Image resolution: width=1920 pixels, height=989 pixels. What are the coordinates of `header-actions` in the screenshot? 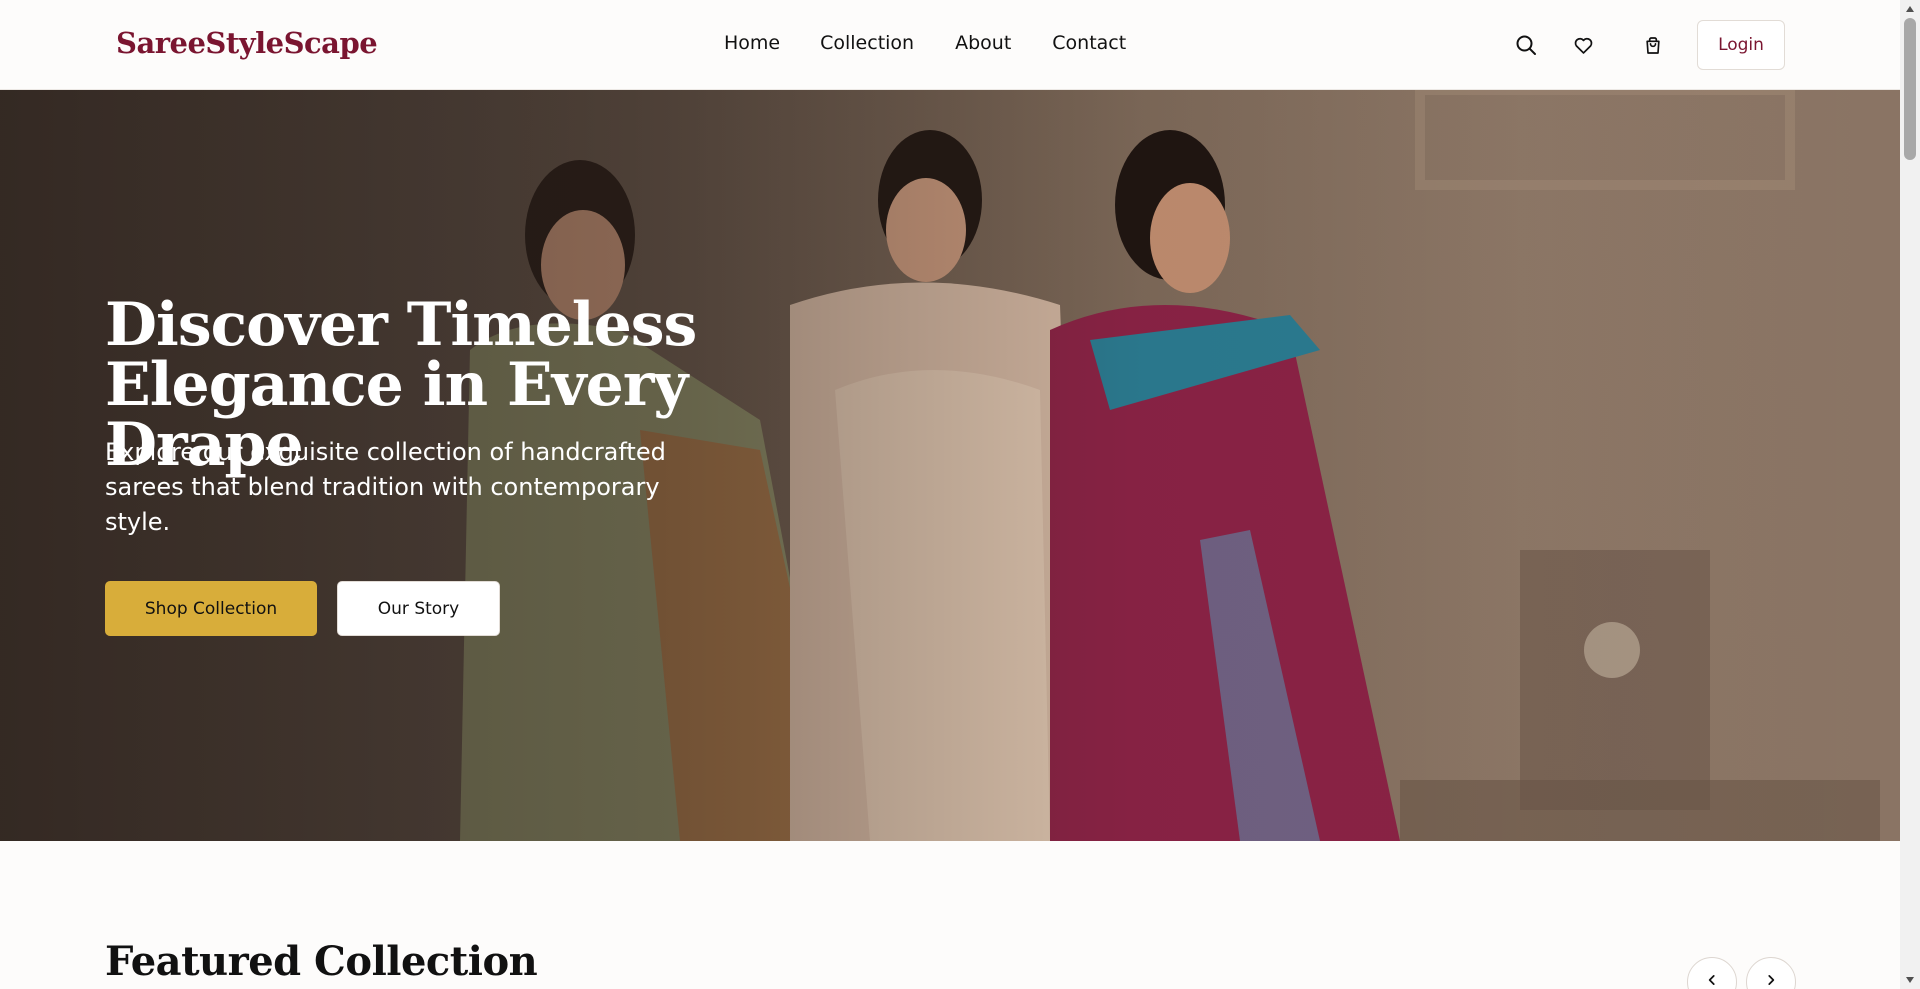 It's located at (1589, 45).